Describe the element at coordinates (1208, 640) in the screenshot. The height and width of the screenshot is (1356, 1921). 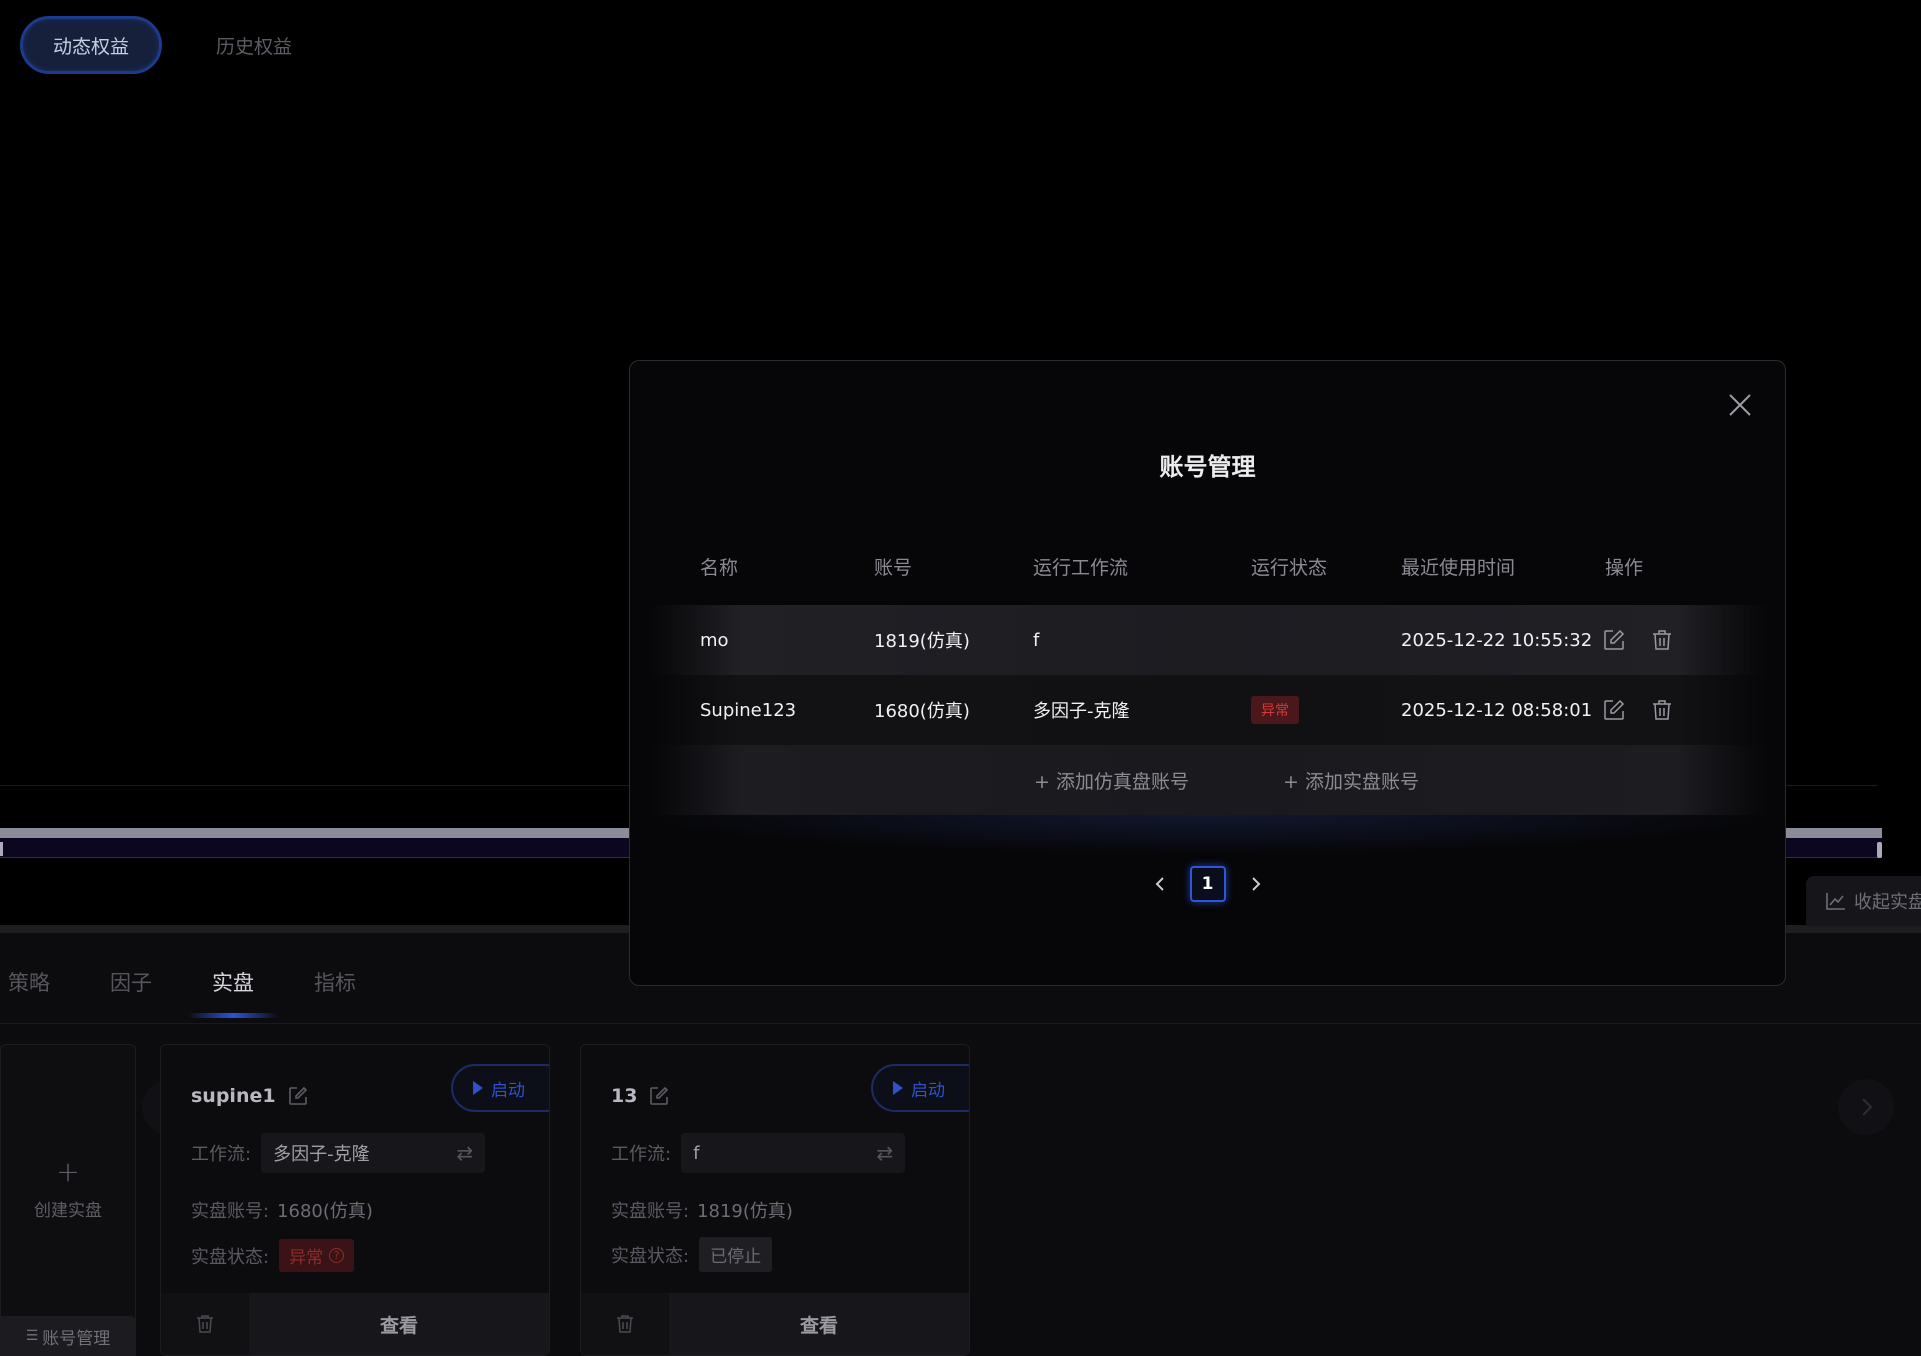
I see `table-row: mo 1819(仿真) f 2025-12-22 10:55:32` at that location.